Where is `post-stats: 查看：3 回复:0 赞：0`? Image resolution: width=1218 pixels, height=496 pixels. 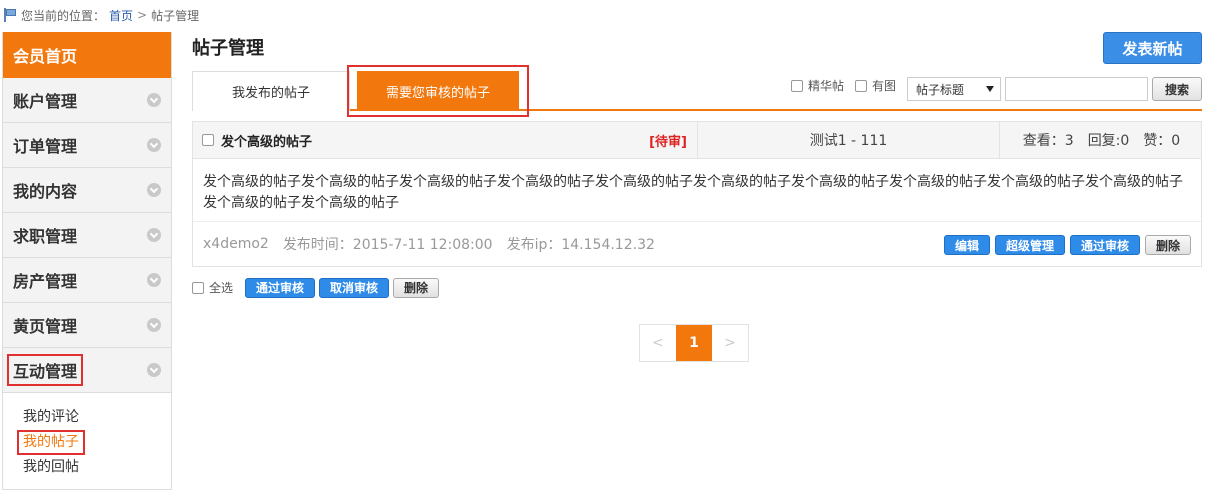 post-stats: 查看：3 回复:0 赞：0 is located at coordinates (1101, 140).